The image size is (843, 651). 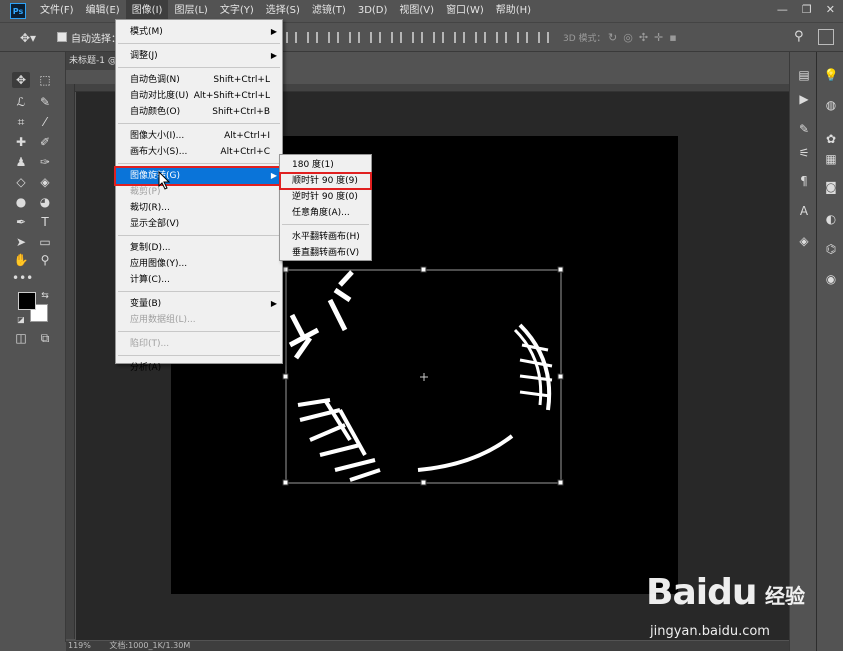 What do you see at coordinates (831, 219) in the screenshot?
I see `styles-icon: ◐` at bounding box center [831, 219].